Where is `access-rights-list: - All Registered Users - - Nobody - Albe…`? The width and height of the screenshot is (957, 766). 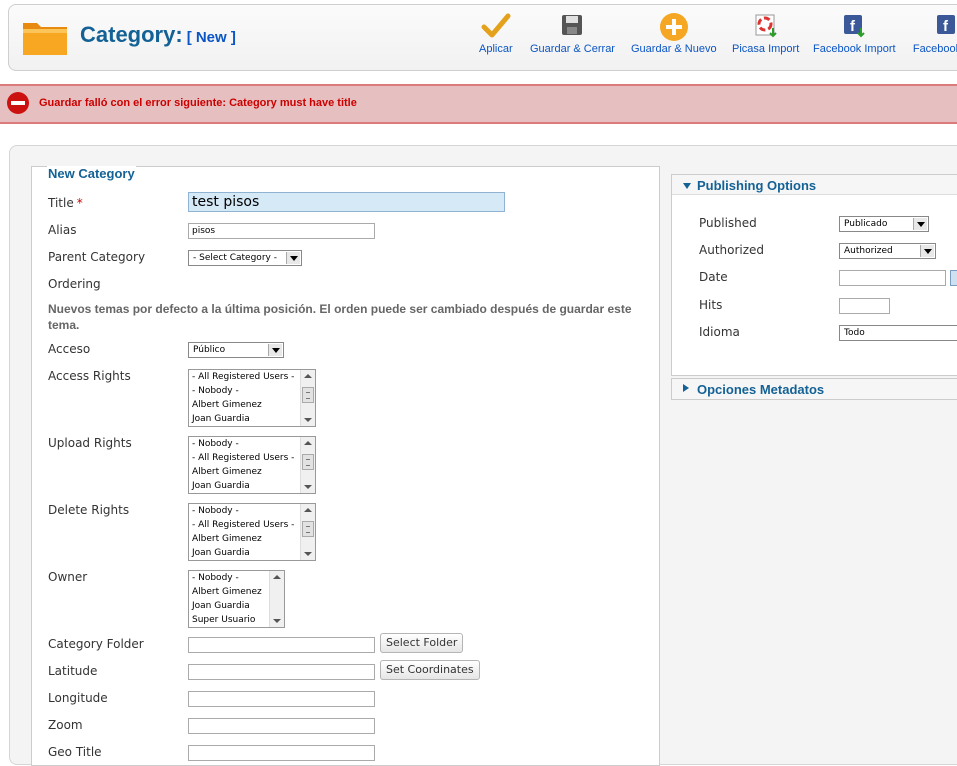
access-rights-list: - All Registered Users - - Nobody - Albe… is located at coordinates (252, 398).